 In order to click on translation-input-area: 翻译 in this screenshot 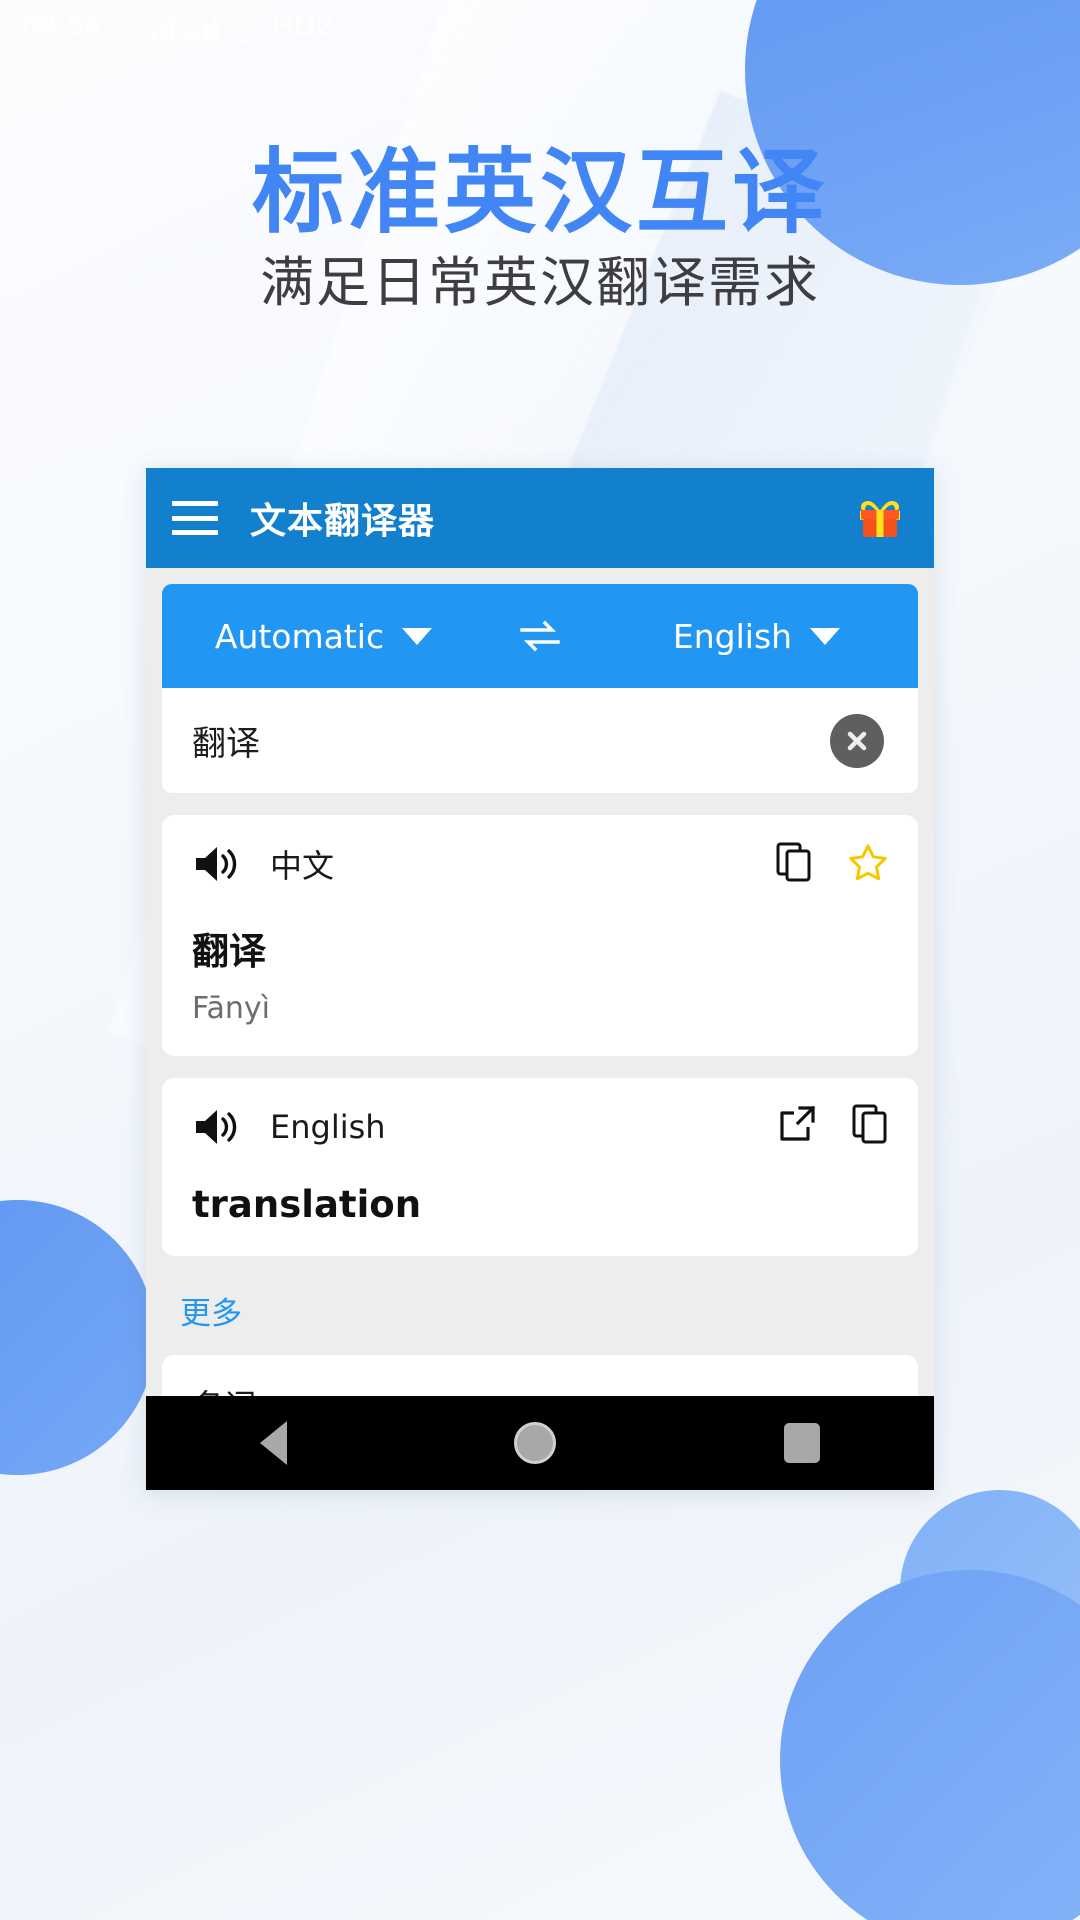, I will do `click(540, 740)`.